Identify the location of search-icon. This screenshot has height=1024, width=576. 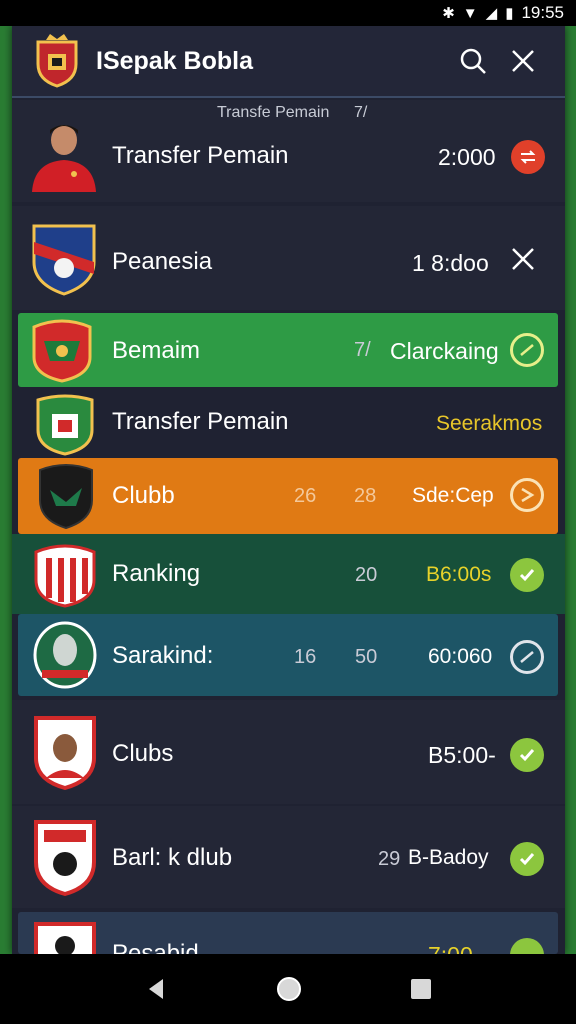
(473, 61).